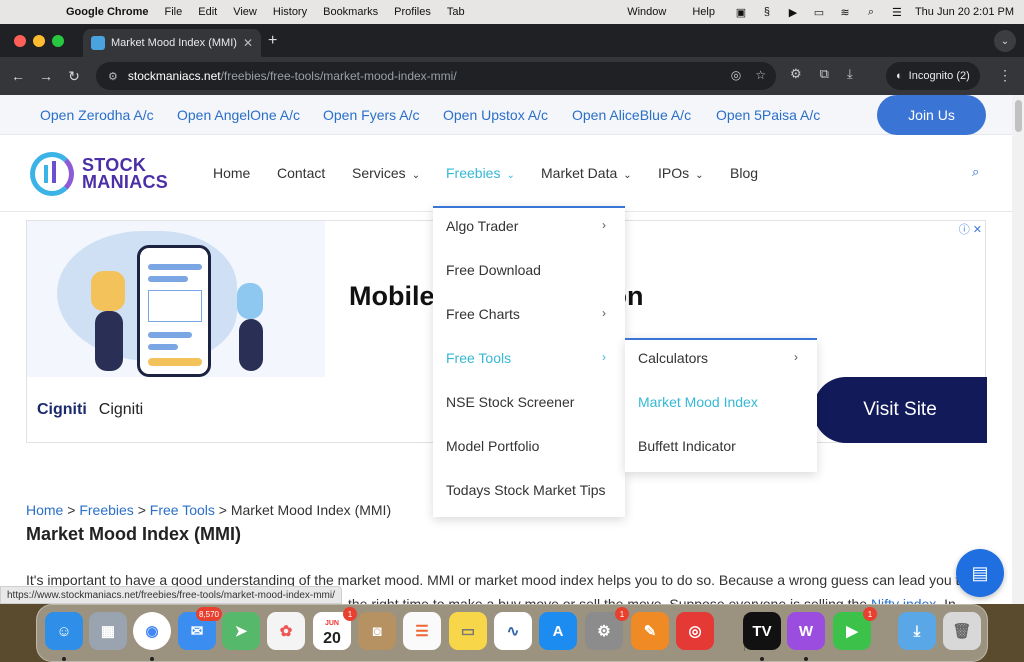 The height and width of the screenshot is (662, 1024). Describe the element at coordinates (768, 115) in the screenshot. I see `broker-link-5paisa: Open 5Paisa A/c` at that location.